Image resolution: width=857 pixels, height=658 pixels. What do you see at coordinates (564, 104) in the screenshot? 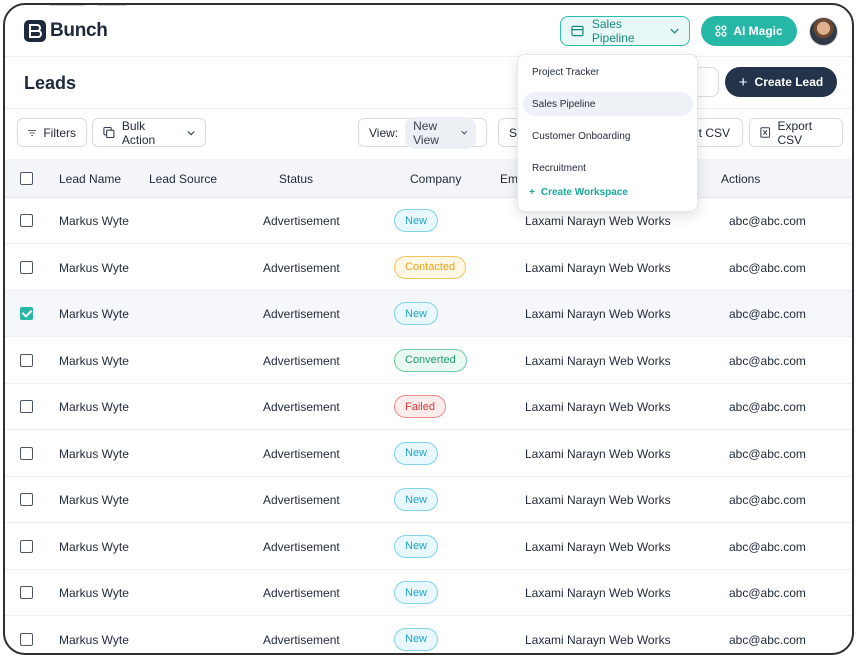
I see `dropdown-item-label: Sales Pipeline` at bounding box center [564, 104].